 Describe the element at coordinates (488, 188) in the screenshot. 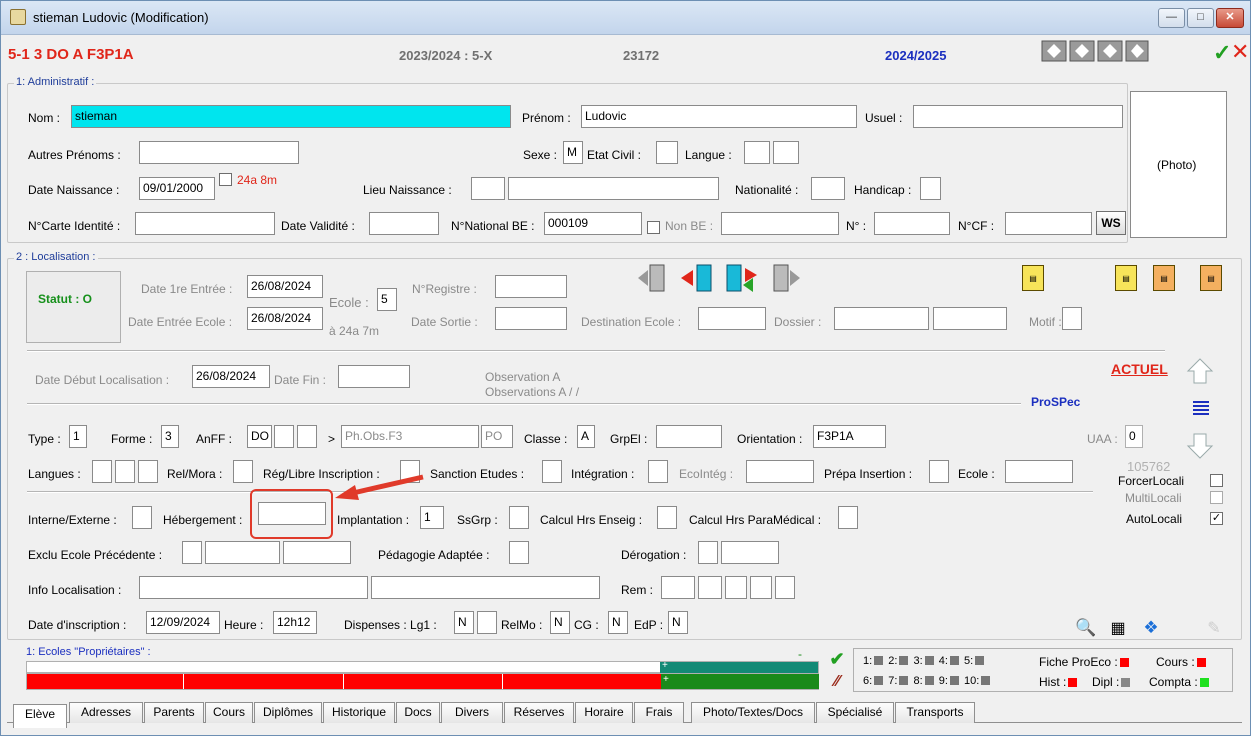

I see `lieu-code-field` at that location.